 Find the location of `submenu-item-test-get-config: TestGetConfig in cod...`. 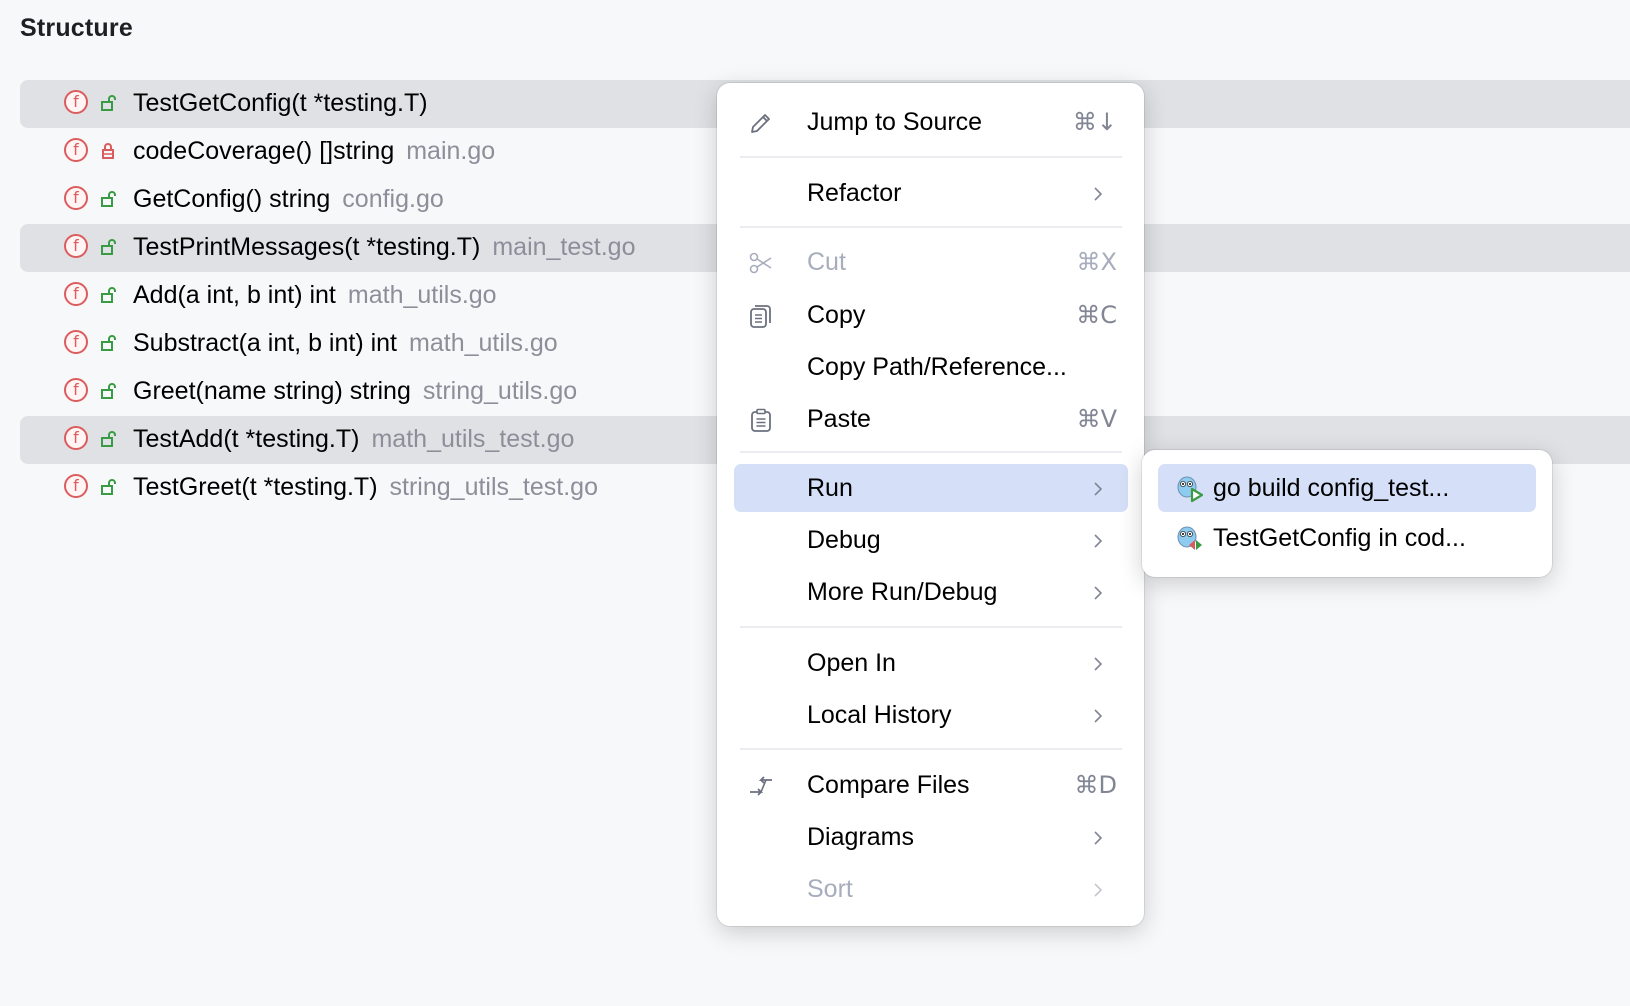

submenu-item-test-get-config: TestGetConfig in cod... is located at coordinates (1347, 538).